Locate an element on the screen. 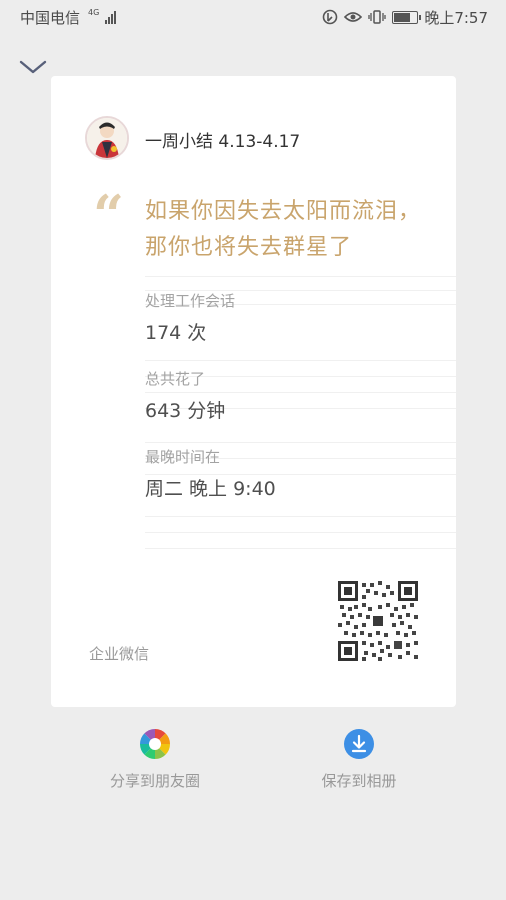 This screenshot has height=900, width=506. status-right: 晚上7:57 is located at coordinates (405, 17).